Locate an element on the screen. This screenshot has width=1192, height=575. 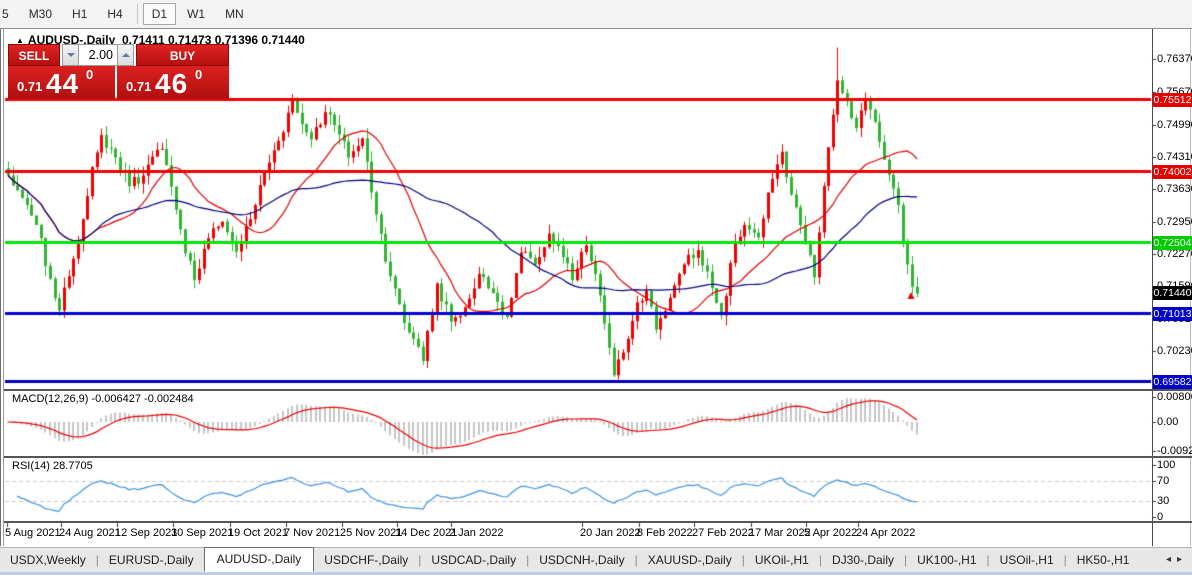
sell-price-base: 0.71 is located at coordinates (30, 86).